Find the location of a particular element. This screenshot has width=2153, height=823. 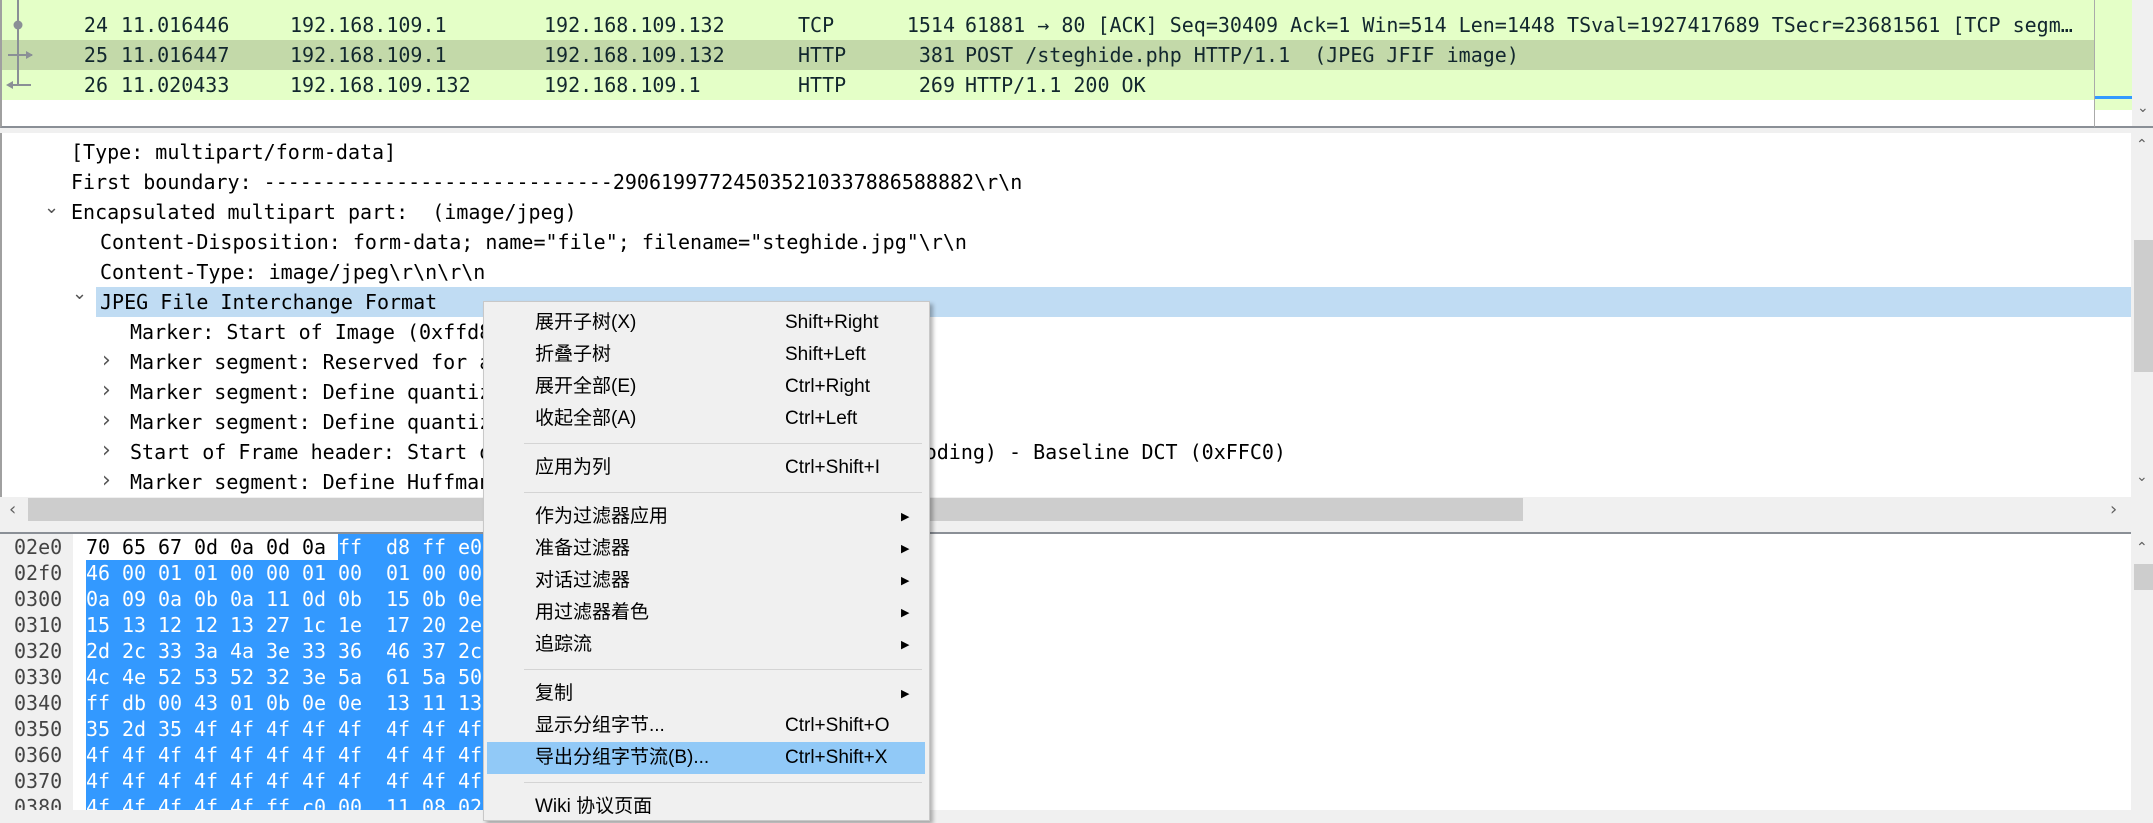

hex-byte: 15 is located at coordinates (404, 599).